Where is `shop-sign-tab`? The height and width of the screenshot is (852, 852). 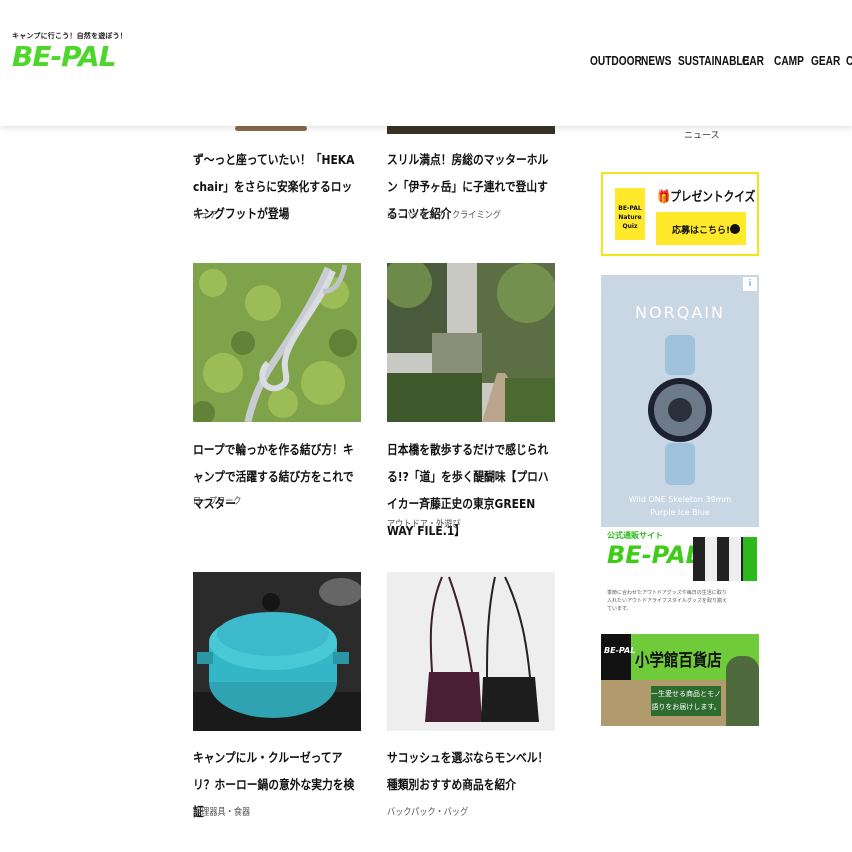
shop-sign-tab is located at coordinates (750, 559).